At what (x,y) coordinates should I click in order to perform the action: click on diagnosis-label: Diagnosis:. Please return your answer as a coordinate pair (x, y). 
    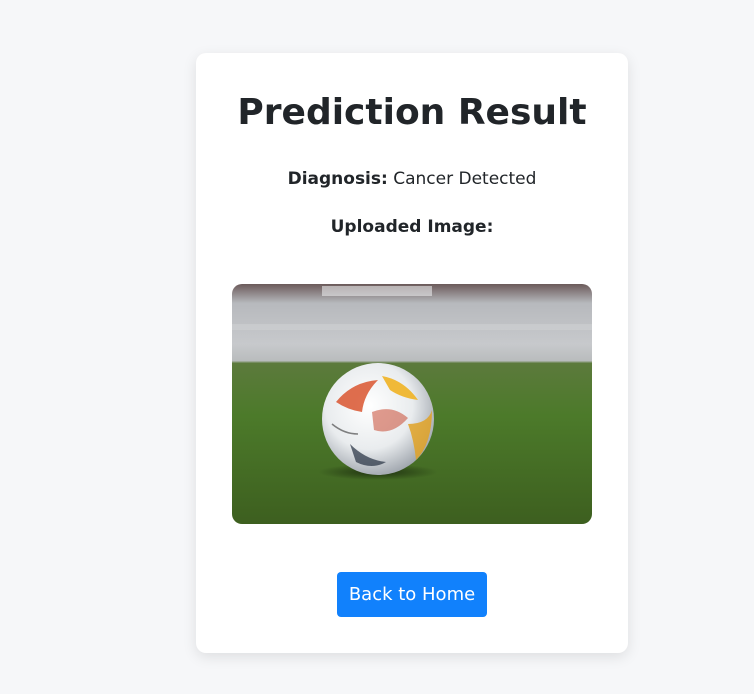
    Looking at the image, I should click on (337, 179).